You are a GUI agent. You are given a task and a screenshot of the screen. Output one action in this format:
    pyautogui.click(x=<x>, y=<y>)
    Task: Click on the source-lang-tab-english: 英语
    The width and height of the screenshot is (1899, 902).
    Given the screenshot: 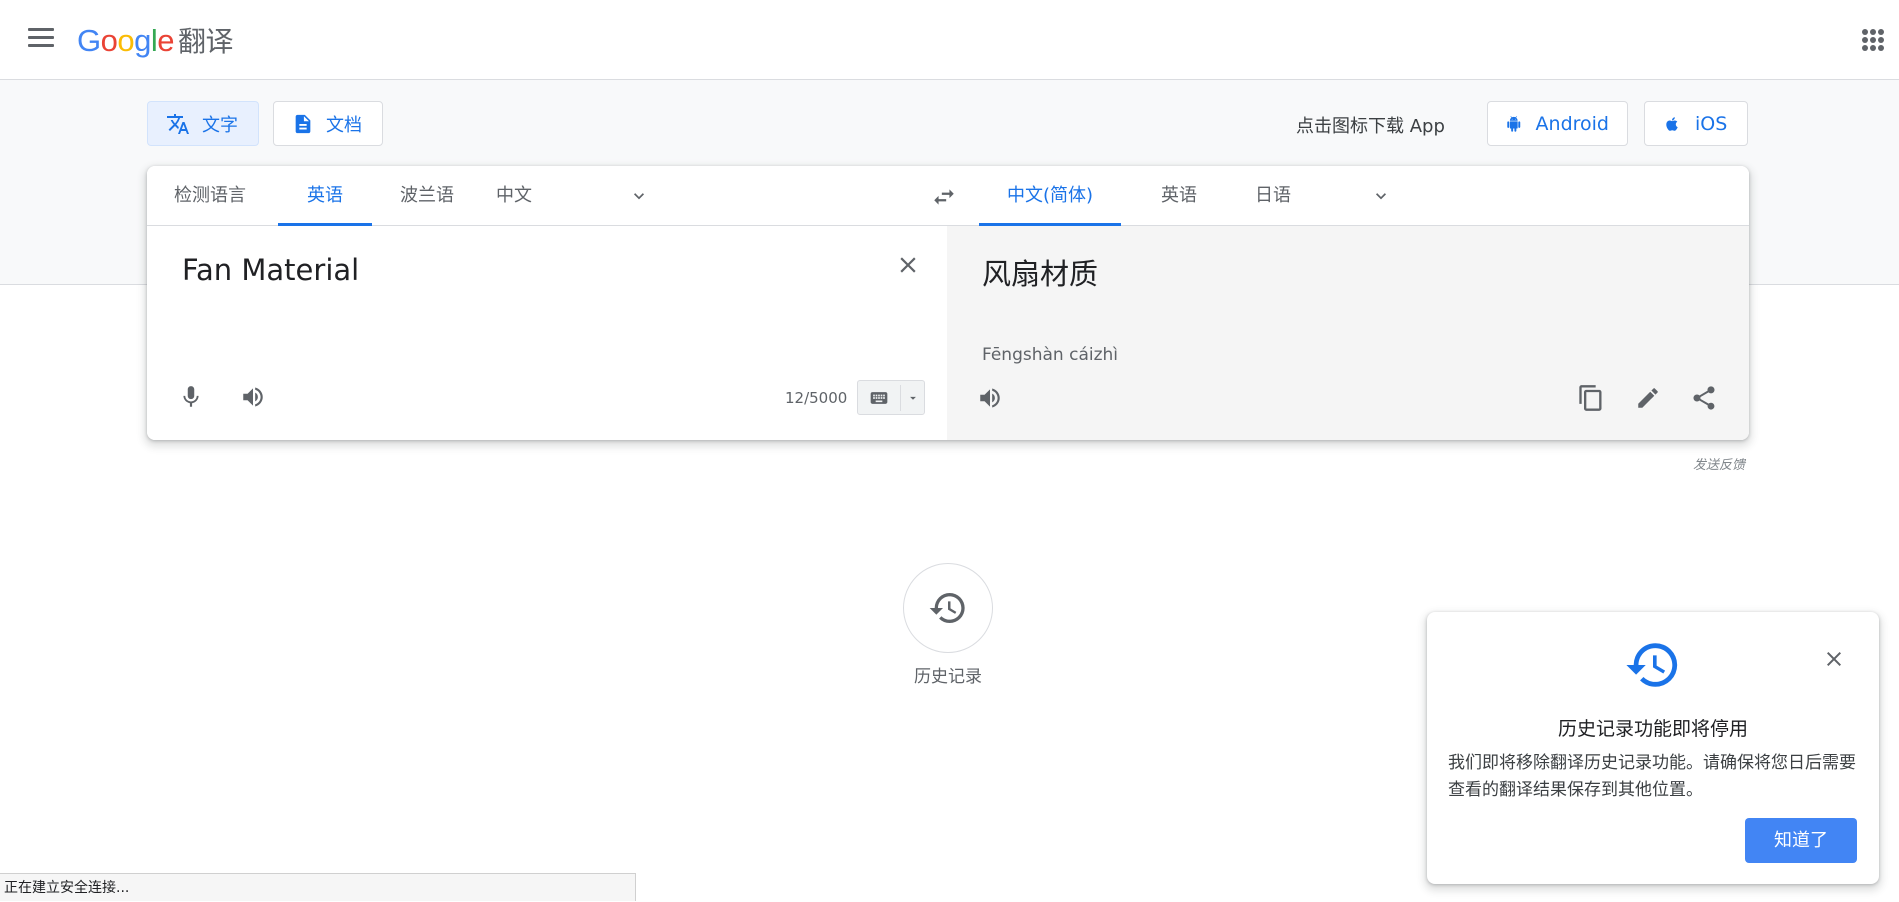 What is the action you would take?
    pyautogui.click(x=325, y=196)
    